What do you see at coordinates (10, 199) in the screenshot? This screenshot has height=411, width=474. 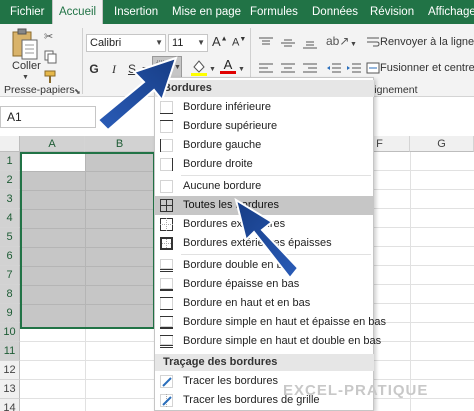 I see `row-header: 3` at bounding box center [10, 199].